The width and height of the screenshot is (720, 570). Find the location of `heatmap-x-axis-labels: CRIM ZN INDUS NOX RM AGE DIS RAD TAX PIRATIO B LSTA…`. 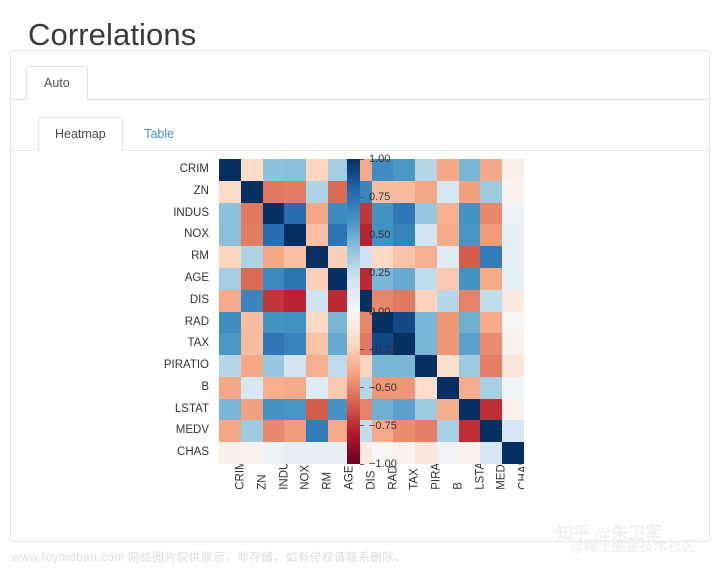

heatmap-x-axis-labels: CRIM ZN INDUS NOX RM AGE DIS RAD TAX PIRATIO B LSTA… is located at coordinates (371, 491).